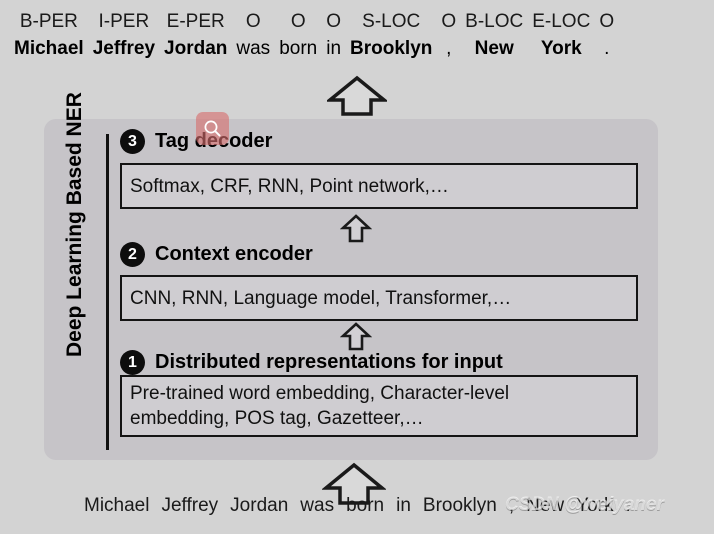  What do you see at coordinates (259, 505) in the screenshot?
I see `input-sentence-word: Jordan` at bounding box center [259, 505].